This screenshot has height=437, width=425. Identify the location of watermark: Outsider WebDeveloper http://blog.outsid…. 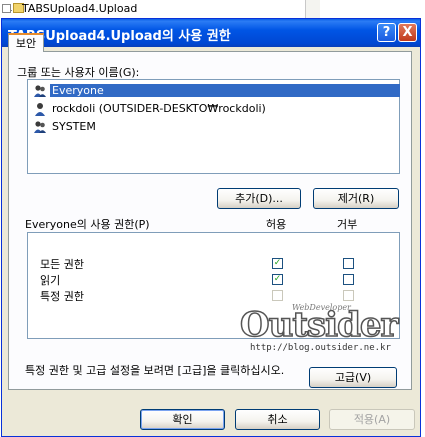
(327, 334).